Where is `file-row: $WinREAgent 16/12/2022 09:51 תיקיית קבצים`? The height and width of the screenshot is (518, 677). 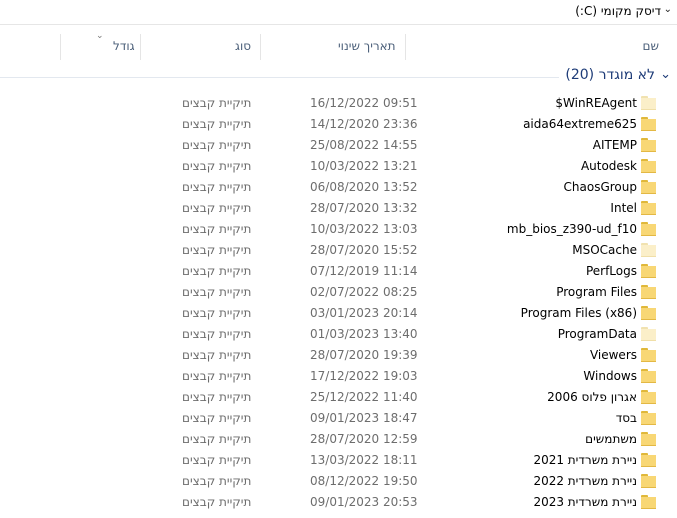
file-row: $WinREAgent 16/12/2022 09:51 תיקיית קבצים is located at coordinates (338, 103).